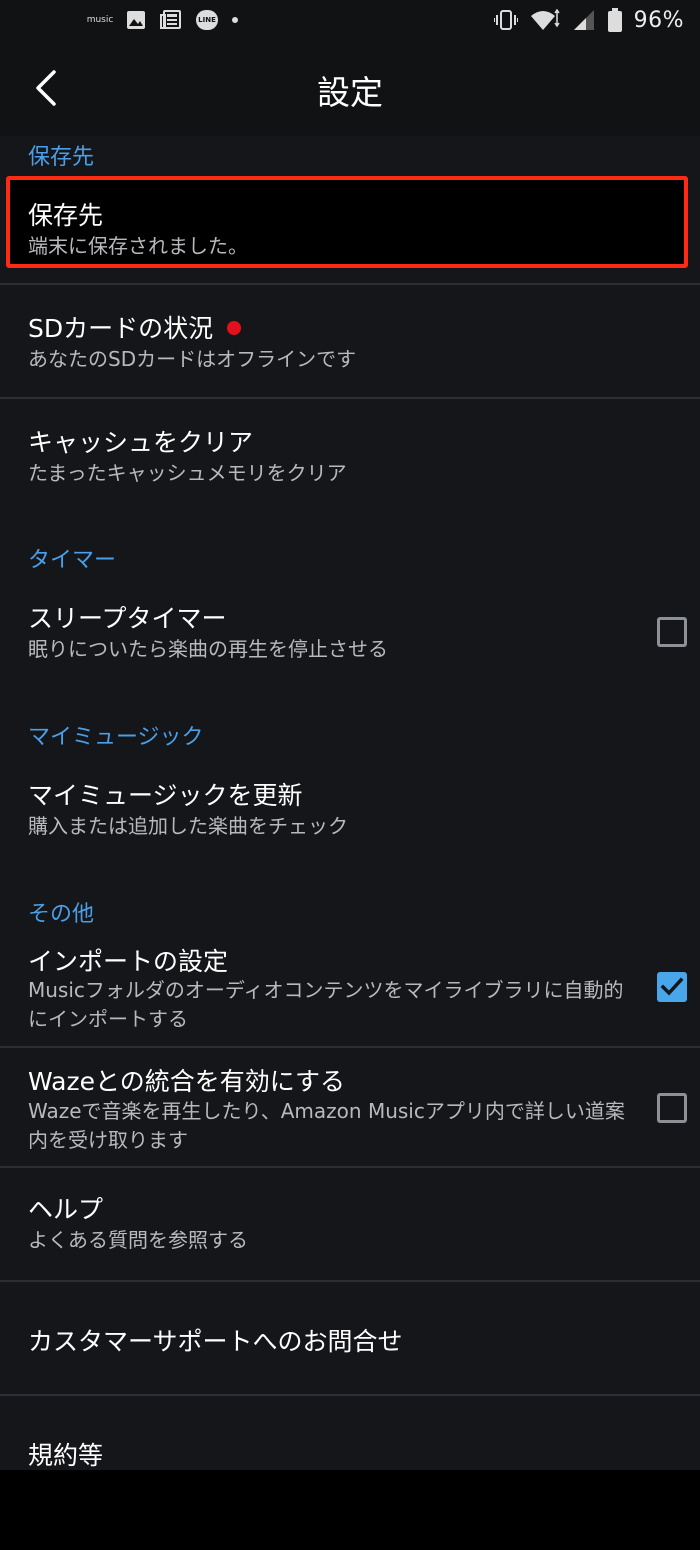 Image resolution: width=700 pixels, height=1550 pixels. What do you see at coordinates (187, 473) in the screenshot?
I see `setting-subtitle: たまったキャッシュメモリをクリア` at bounding box center [187, 473].